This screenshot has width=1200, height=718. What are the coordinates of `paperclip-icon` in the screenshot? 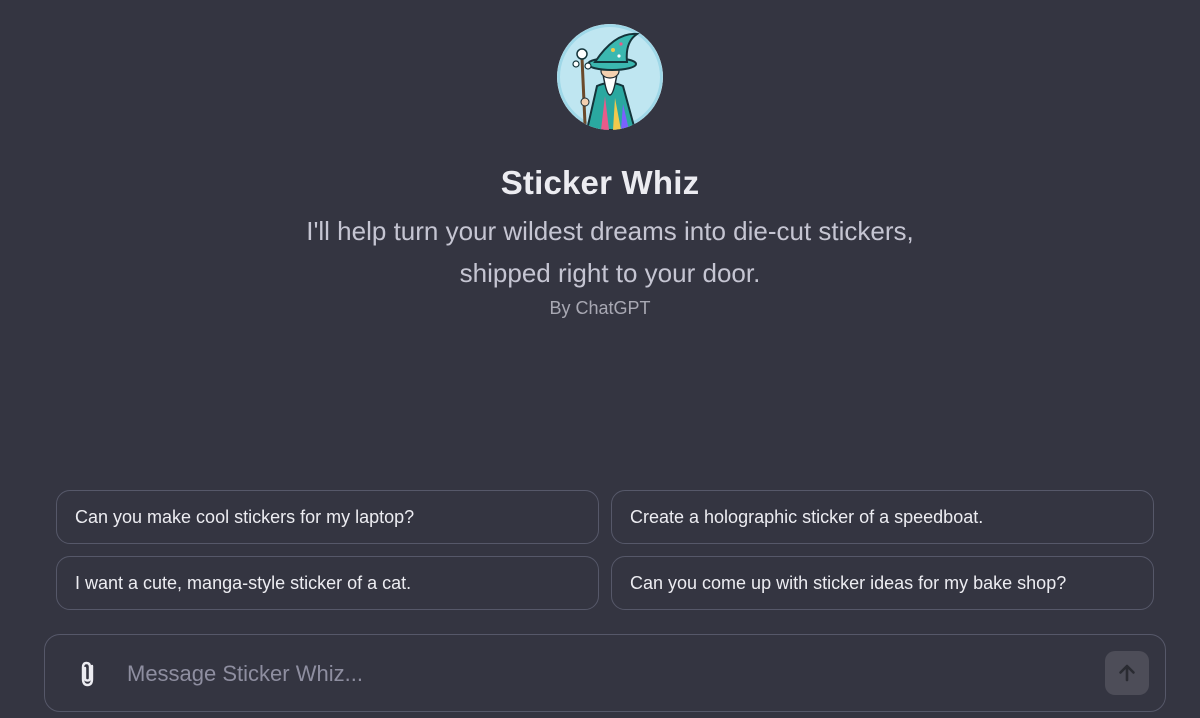 It's located at (88, 674).